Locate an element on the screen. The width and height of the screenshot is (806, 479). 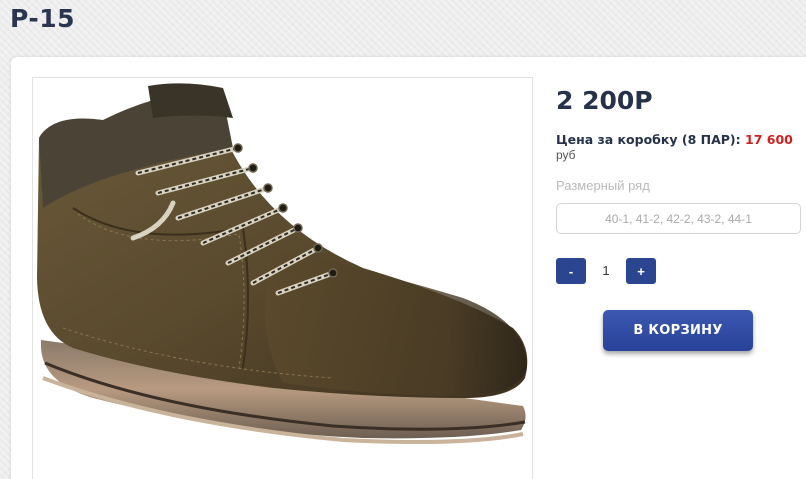
box-price: Цена за коробку (8 ПАР): 17 600 is located at coordinates (674, 139).